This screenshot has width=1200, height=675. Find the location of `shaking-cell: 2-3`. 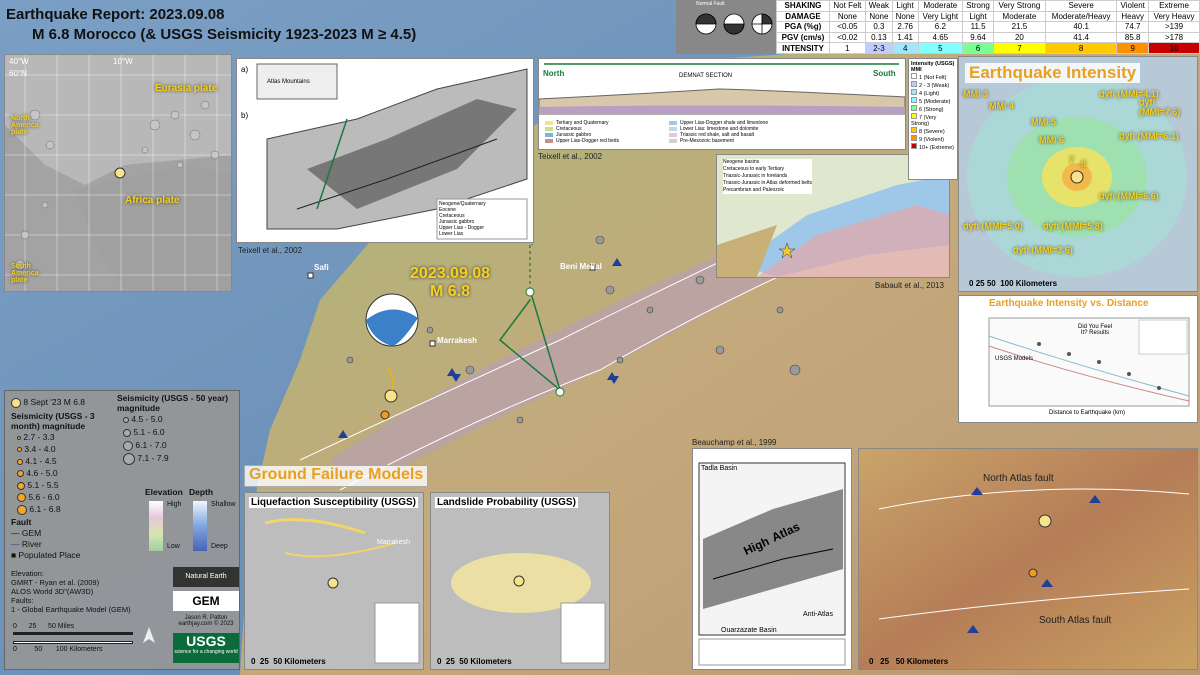

shaking-cell: 2-3 is located at coordinates (878, 48).